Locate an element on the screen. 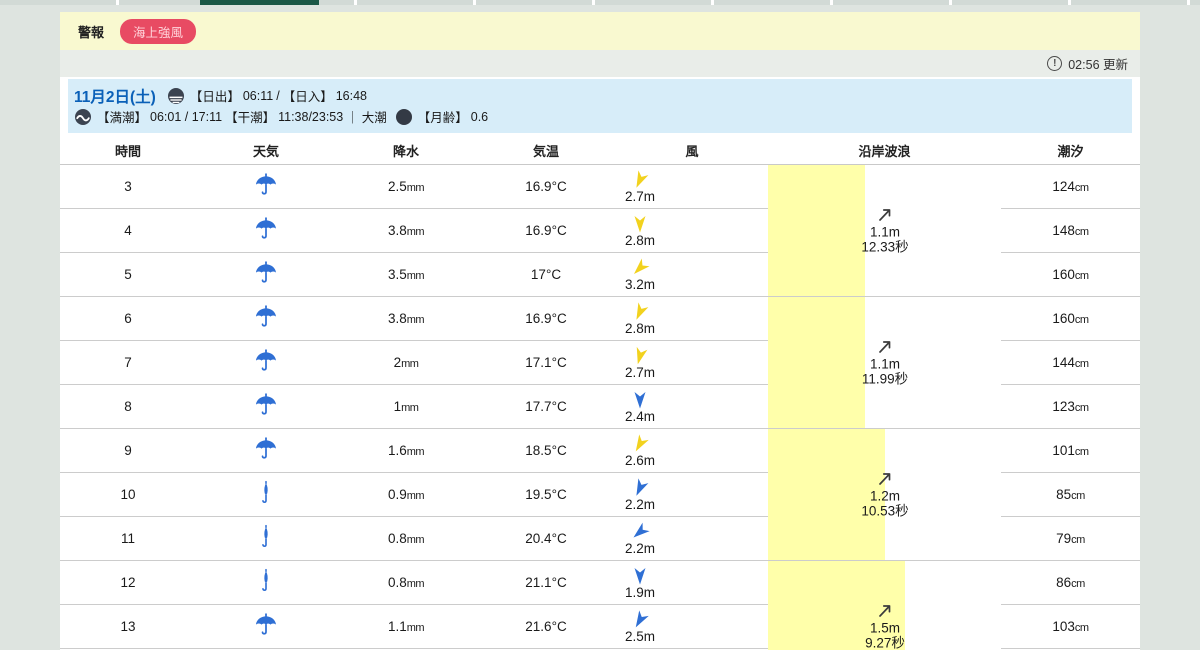 Image resolution: width=1200 pixels, height=650 pixels. lowtide-label: 【干潮】 is located at coordinates (250, 118).